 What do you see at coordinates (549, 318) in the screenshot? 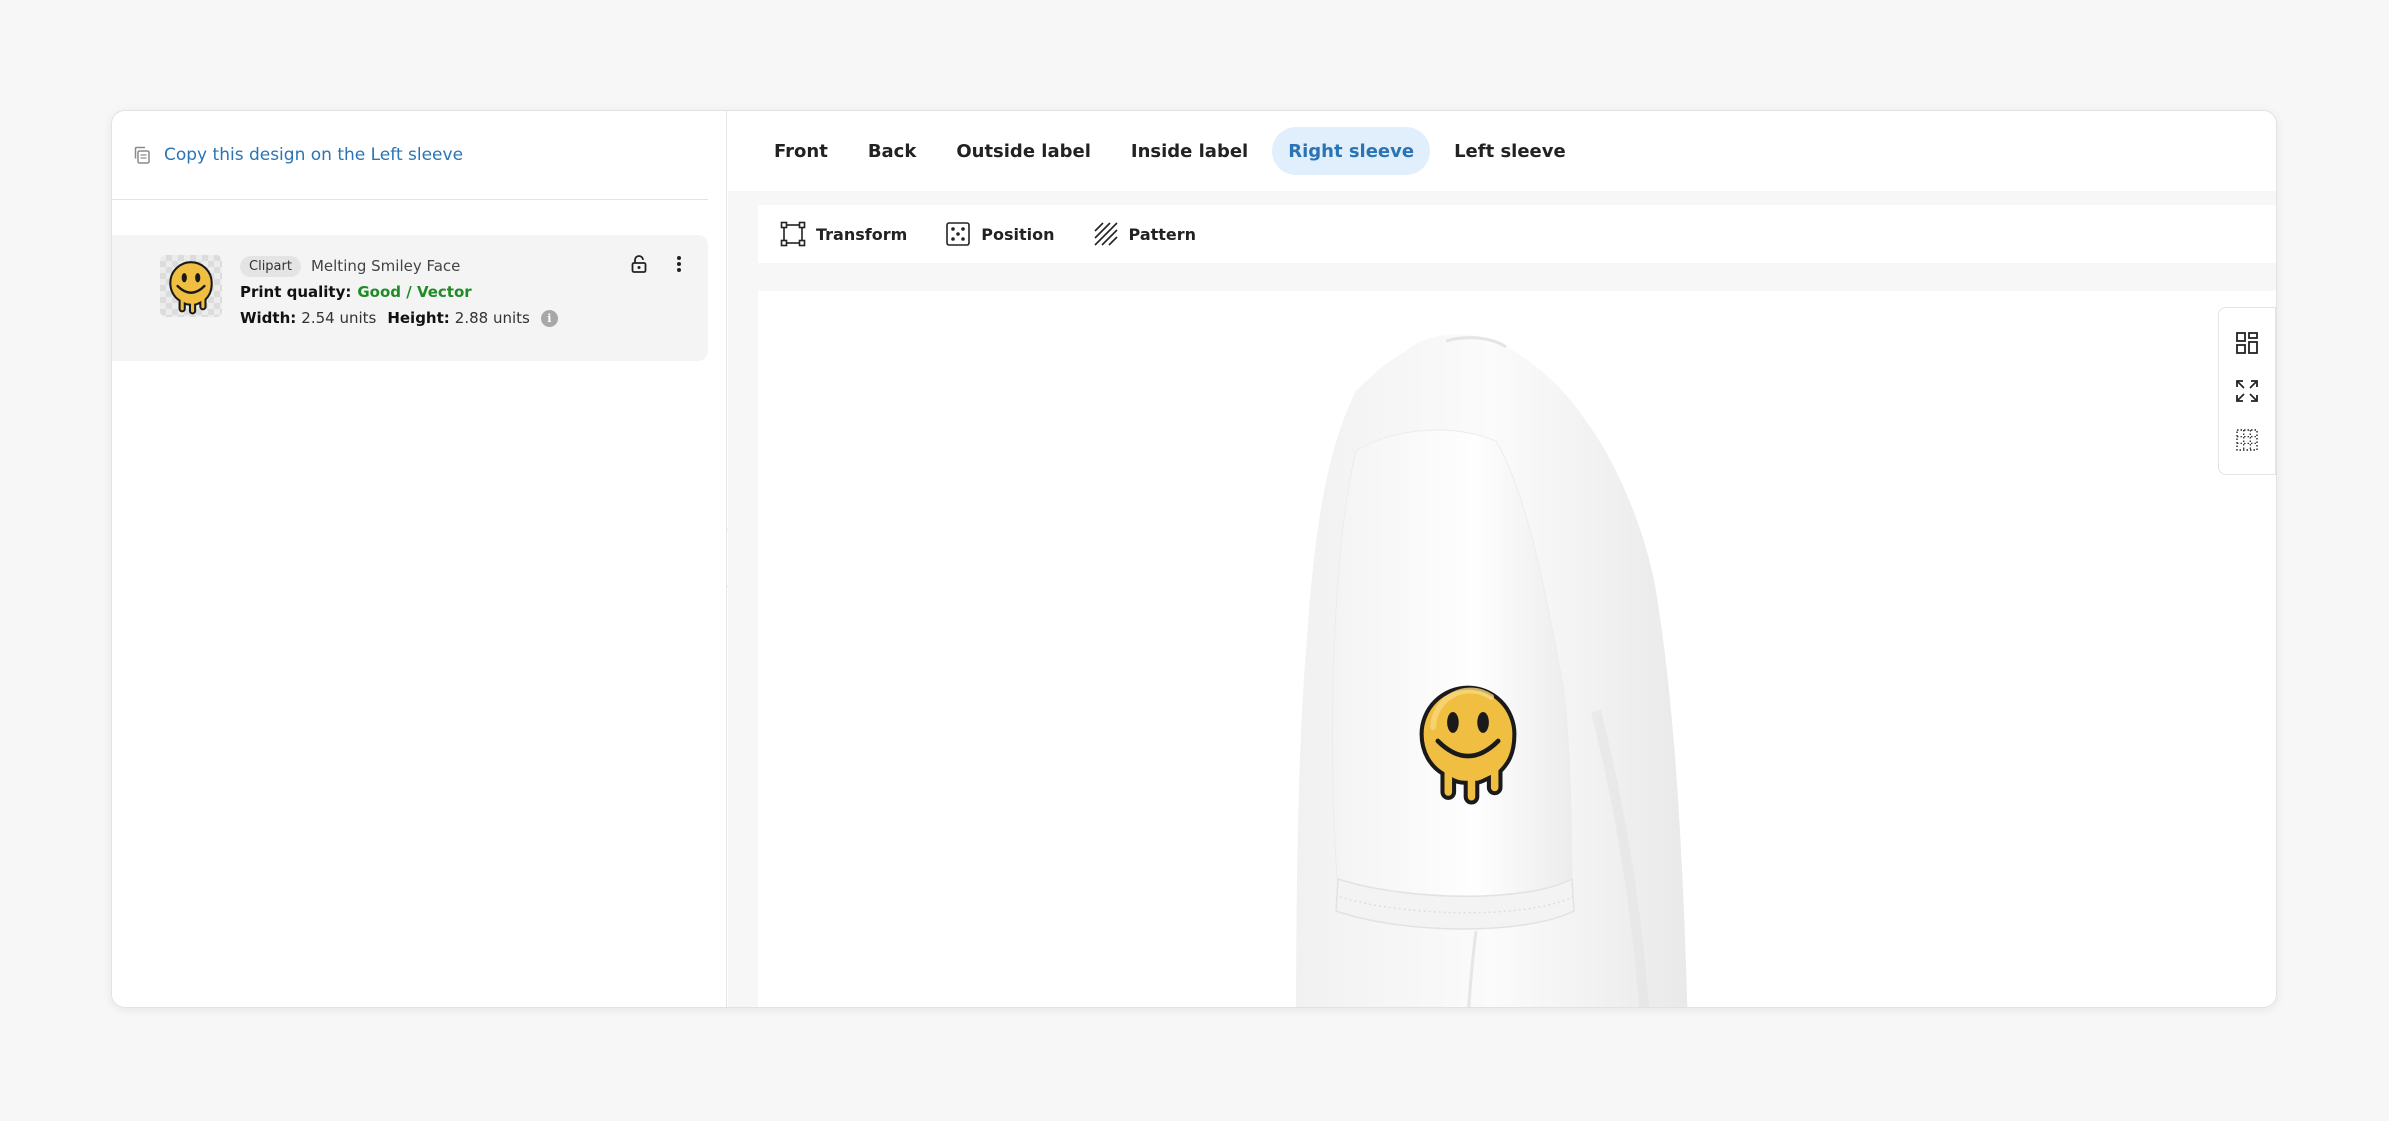
I see `info-icon: i` at bounding box center [549, 318].